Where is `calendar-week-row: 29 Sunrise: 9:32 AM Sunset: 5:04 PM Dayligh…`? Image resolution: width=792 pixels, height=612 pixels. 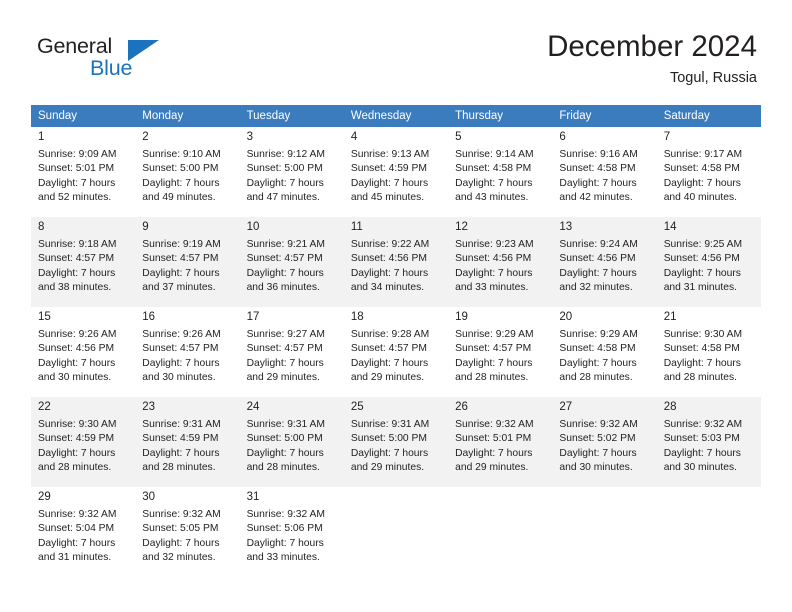 calendar-week-row: 29 Sunrise: 9:32 AM Sunset: 5:04 PM Dayligh… is located at coordinates (396, 532).